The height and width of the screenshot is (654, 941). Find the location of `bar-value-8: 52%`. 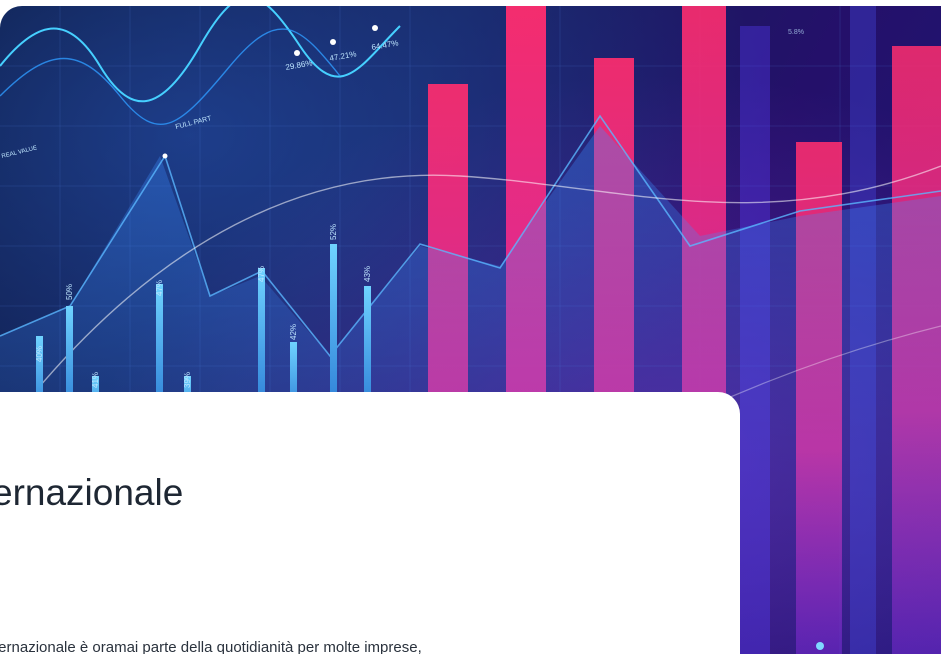

bar-value-8: 52% is located at coordinates (333, 232).